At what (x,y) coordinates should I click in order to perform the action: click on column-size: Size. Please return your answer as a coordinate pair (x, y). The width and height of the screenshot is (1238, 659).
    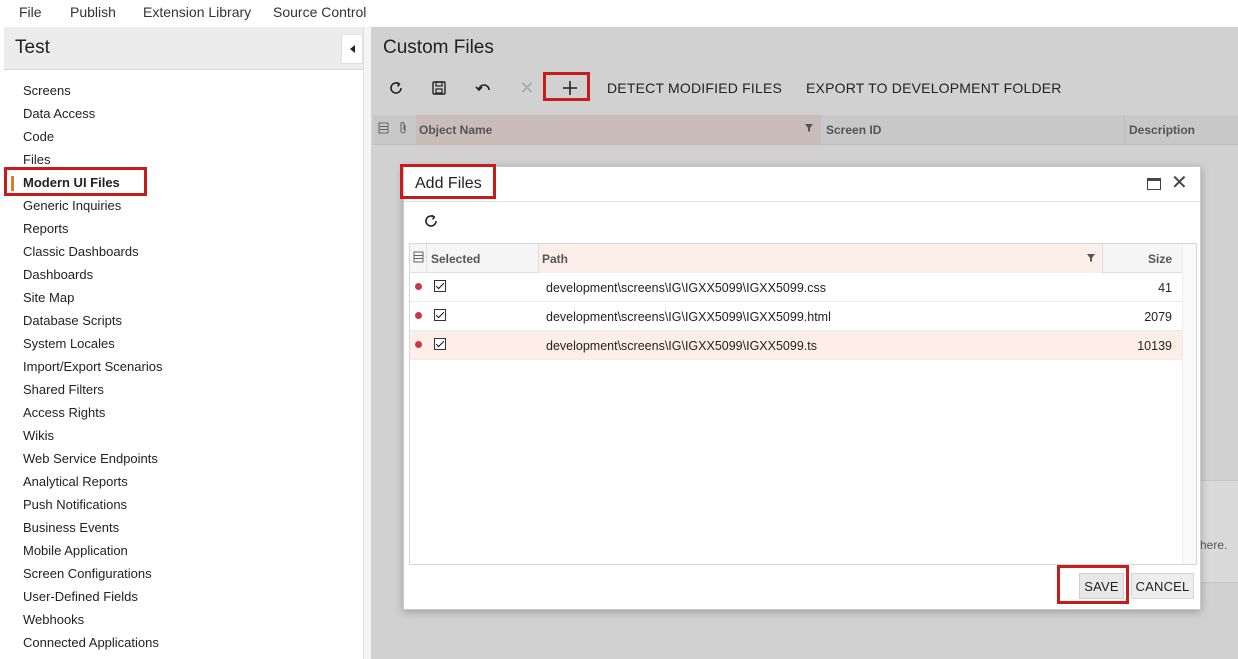
    Looking at the image, I should click on (1160, 259).